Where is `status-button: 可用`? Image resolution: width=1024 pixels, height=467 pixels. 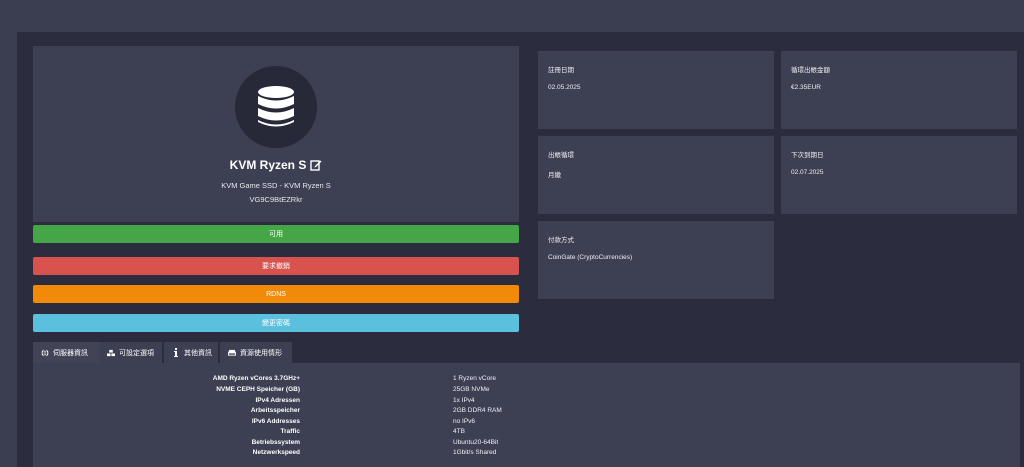 status-button: 可用 is located at coordinates (276, 234).